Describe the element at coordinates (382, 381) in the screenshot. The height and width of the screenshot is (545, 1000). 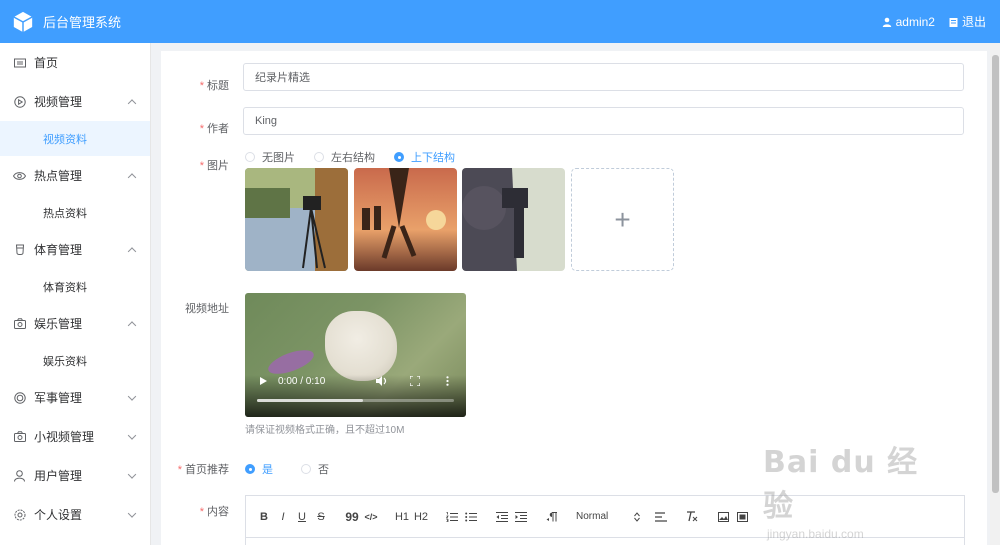
I see `volume-icon` at that location.